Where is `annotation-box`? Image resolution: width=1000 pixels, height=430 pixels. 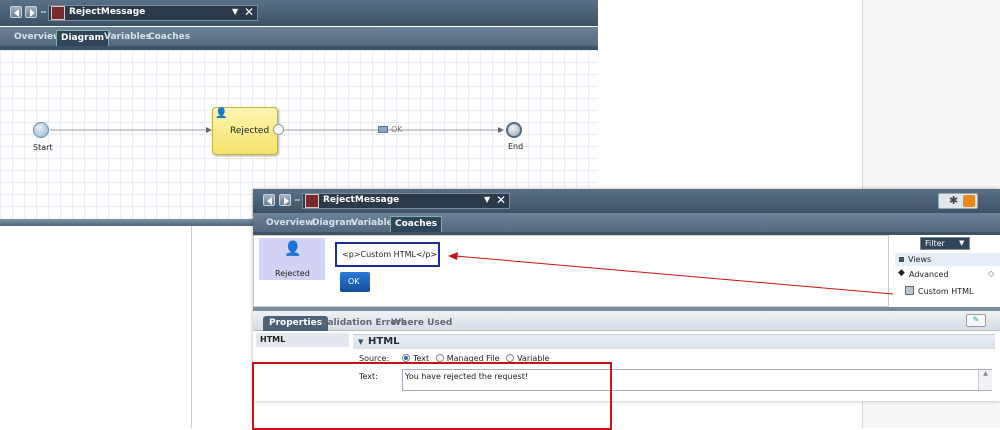
annotation-box is located at coordinates (432, 396).